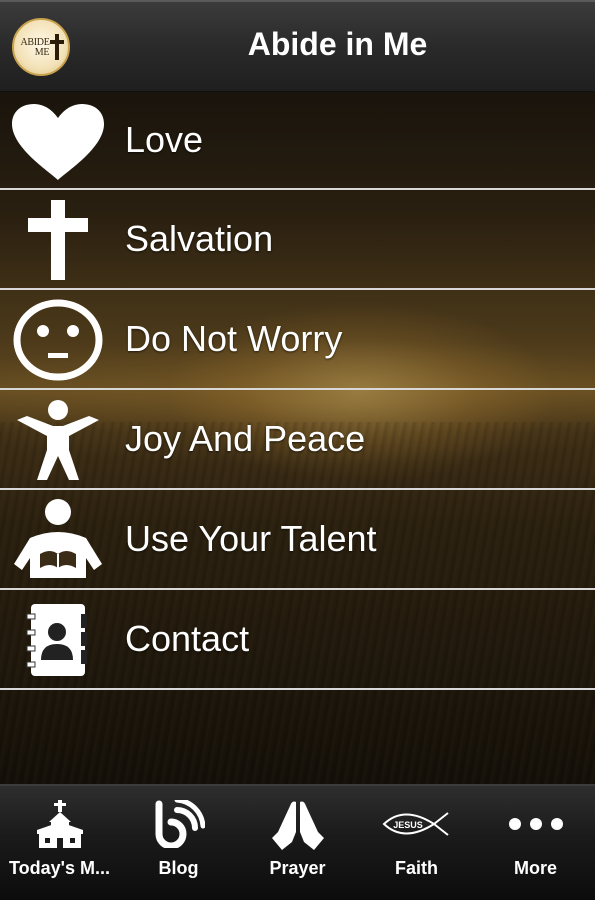 Image resolution: width=595 pixels, height=900 pixels. I want to click on menu-item-salvation: Salvation, so click(297, 240).